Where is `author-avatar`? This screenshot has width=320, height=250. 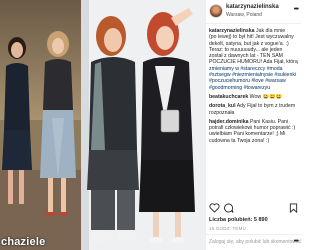
author-avatar is located at coordinates (216, 11).